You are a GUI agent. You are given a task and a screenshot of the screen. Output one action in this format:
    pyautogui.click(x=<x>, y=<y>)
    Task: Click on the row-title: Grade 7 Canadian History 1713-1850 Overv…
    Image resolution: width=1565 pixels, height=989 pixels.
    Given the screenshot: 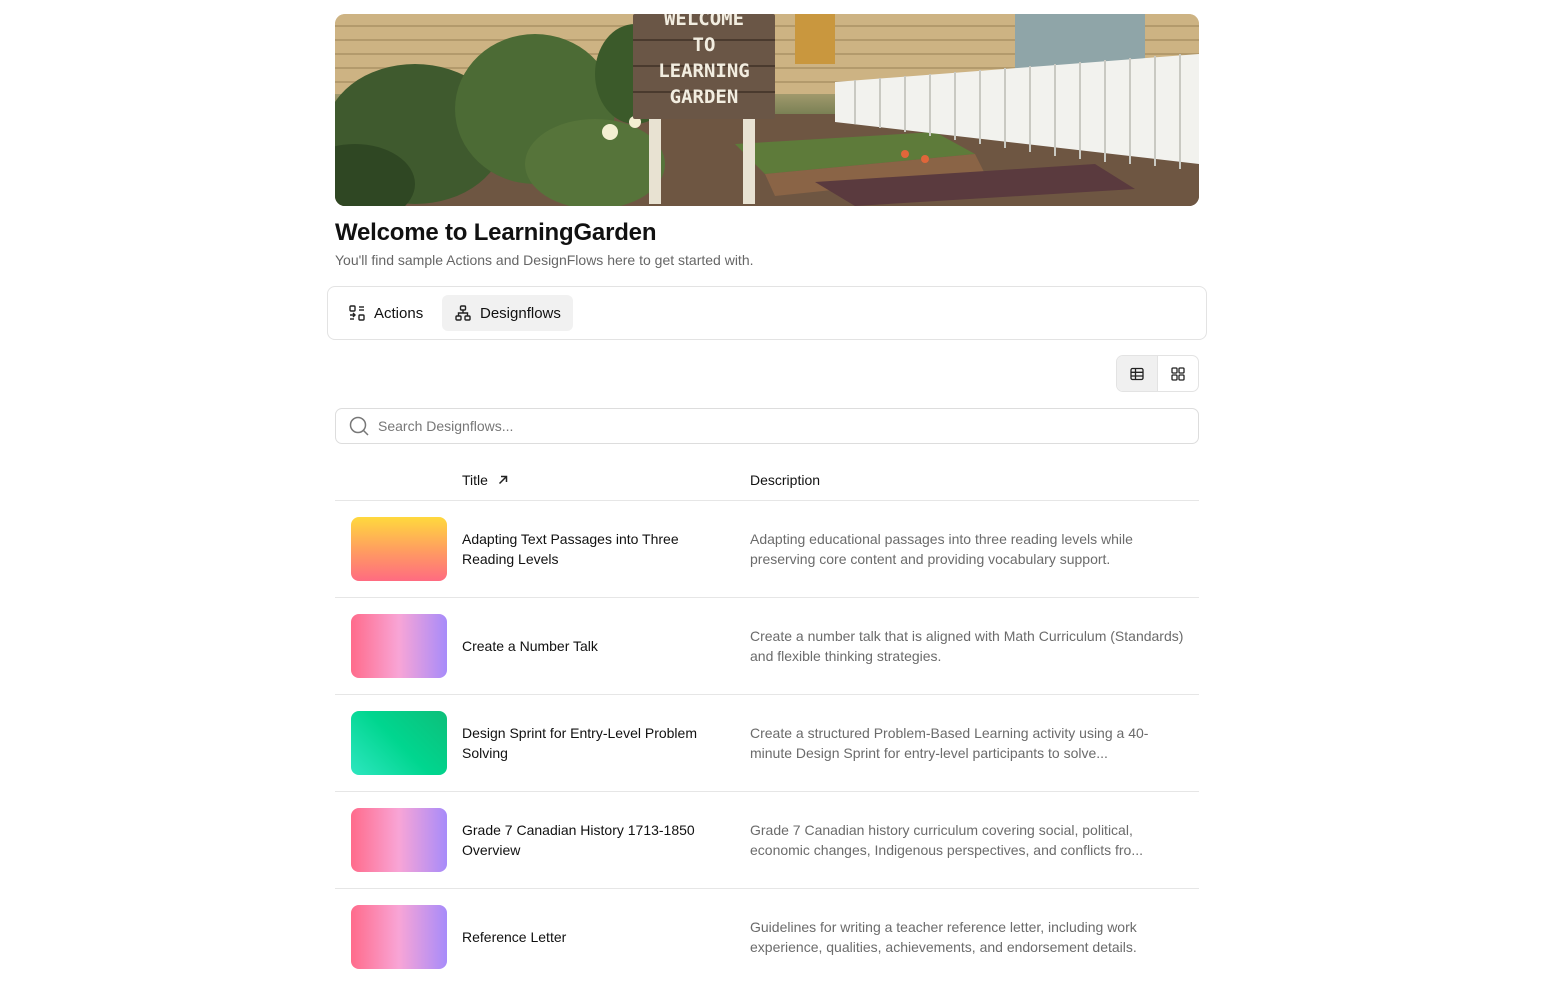 What is the action you would take?
    pyautogui.click(x=578, y=840)
    